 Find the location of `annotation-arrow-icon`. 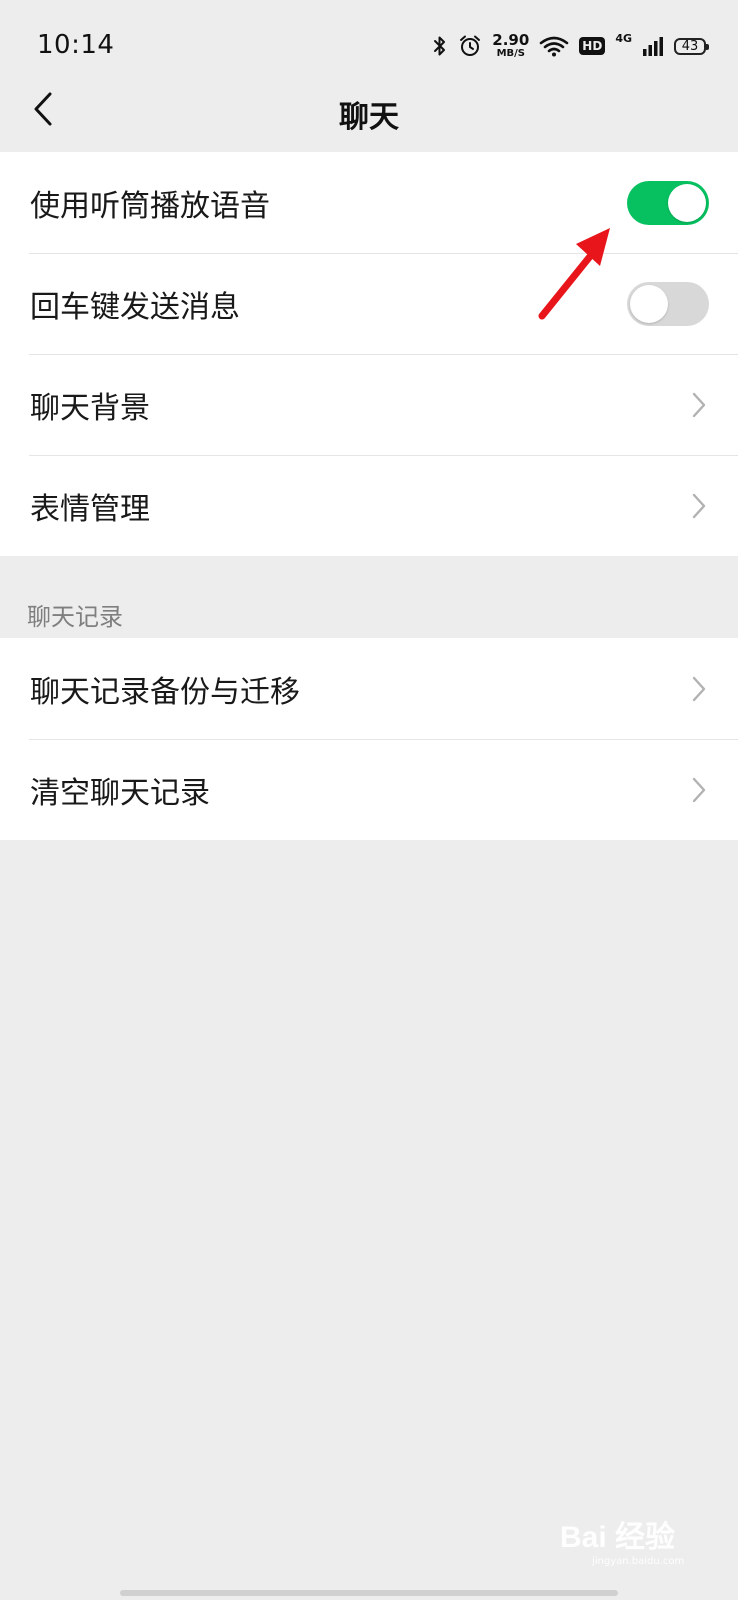

annotation-arrow-icon is located at coordinates (574, 274).